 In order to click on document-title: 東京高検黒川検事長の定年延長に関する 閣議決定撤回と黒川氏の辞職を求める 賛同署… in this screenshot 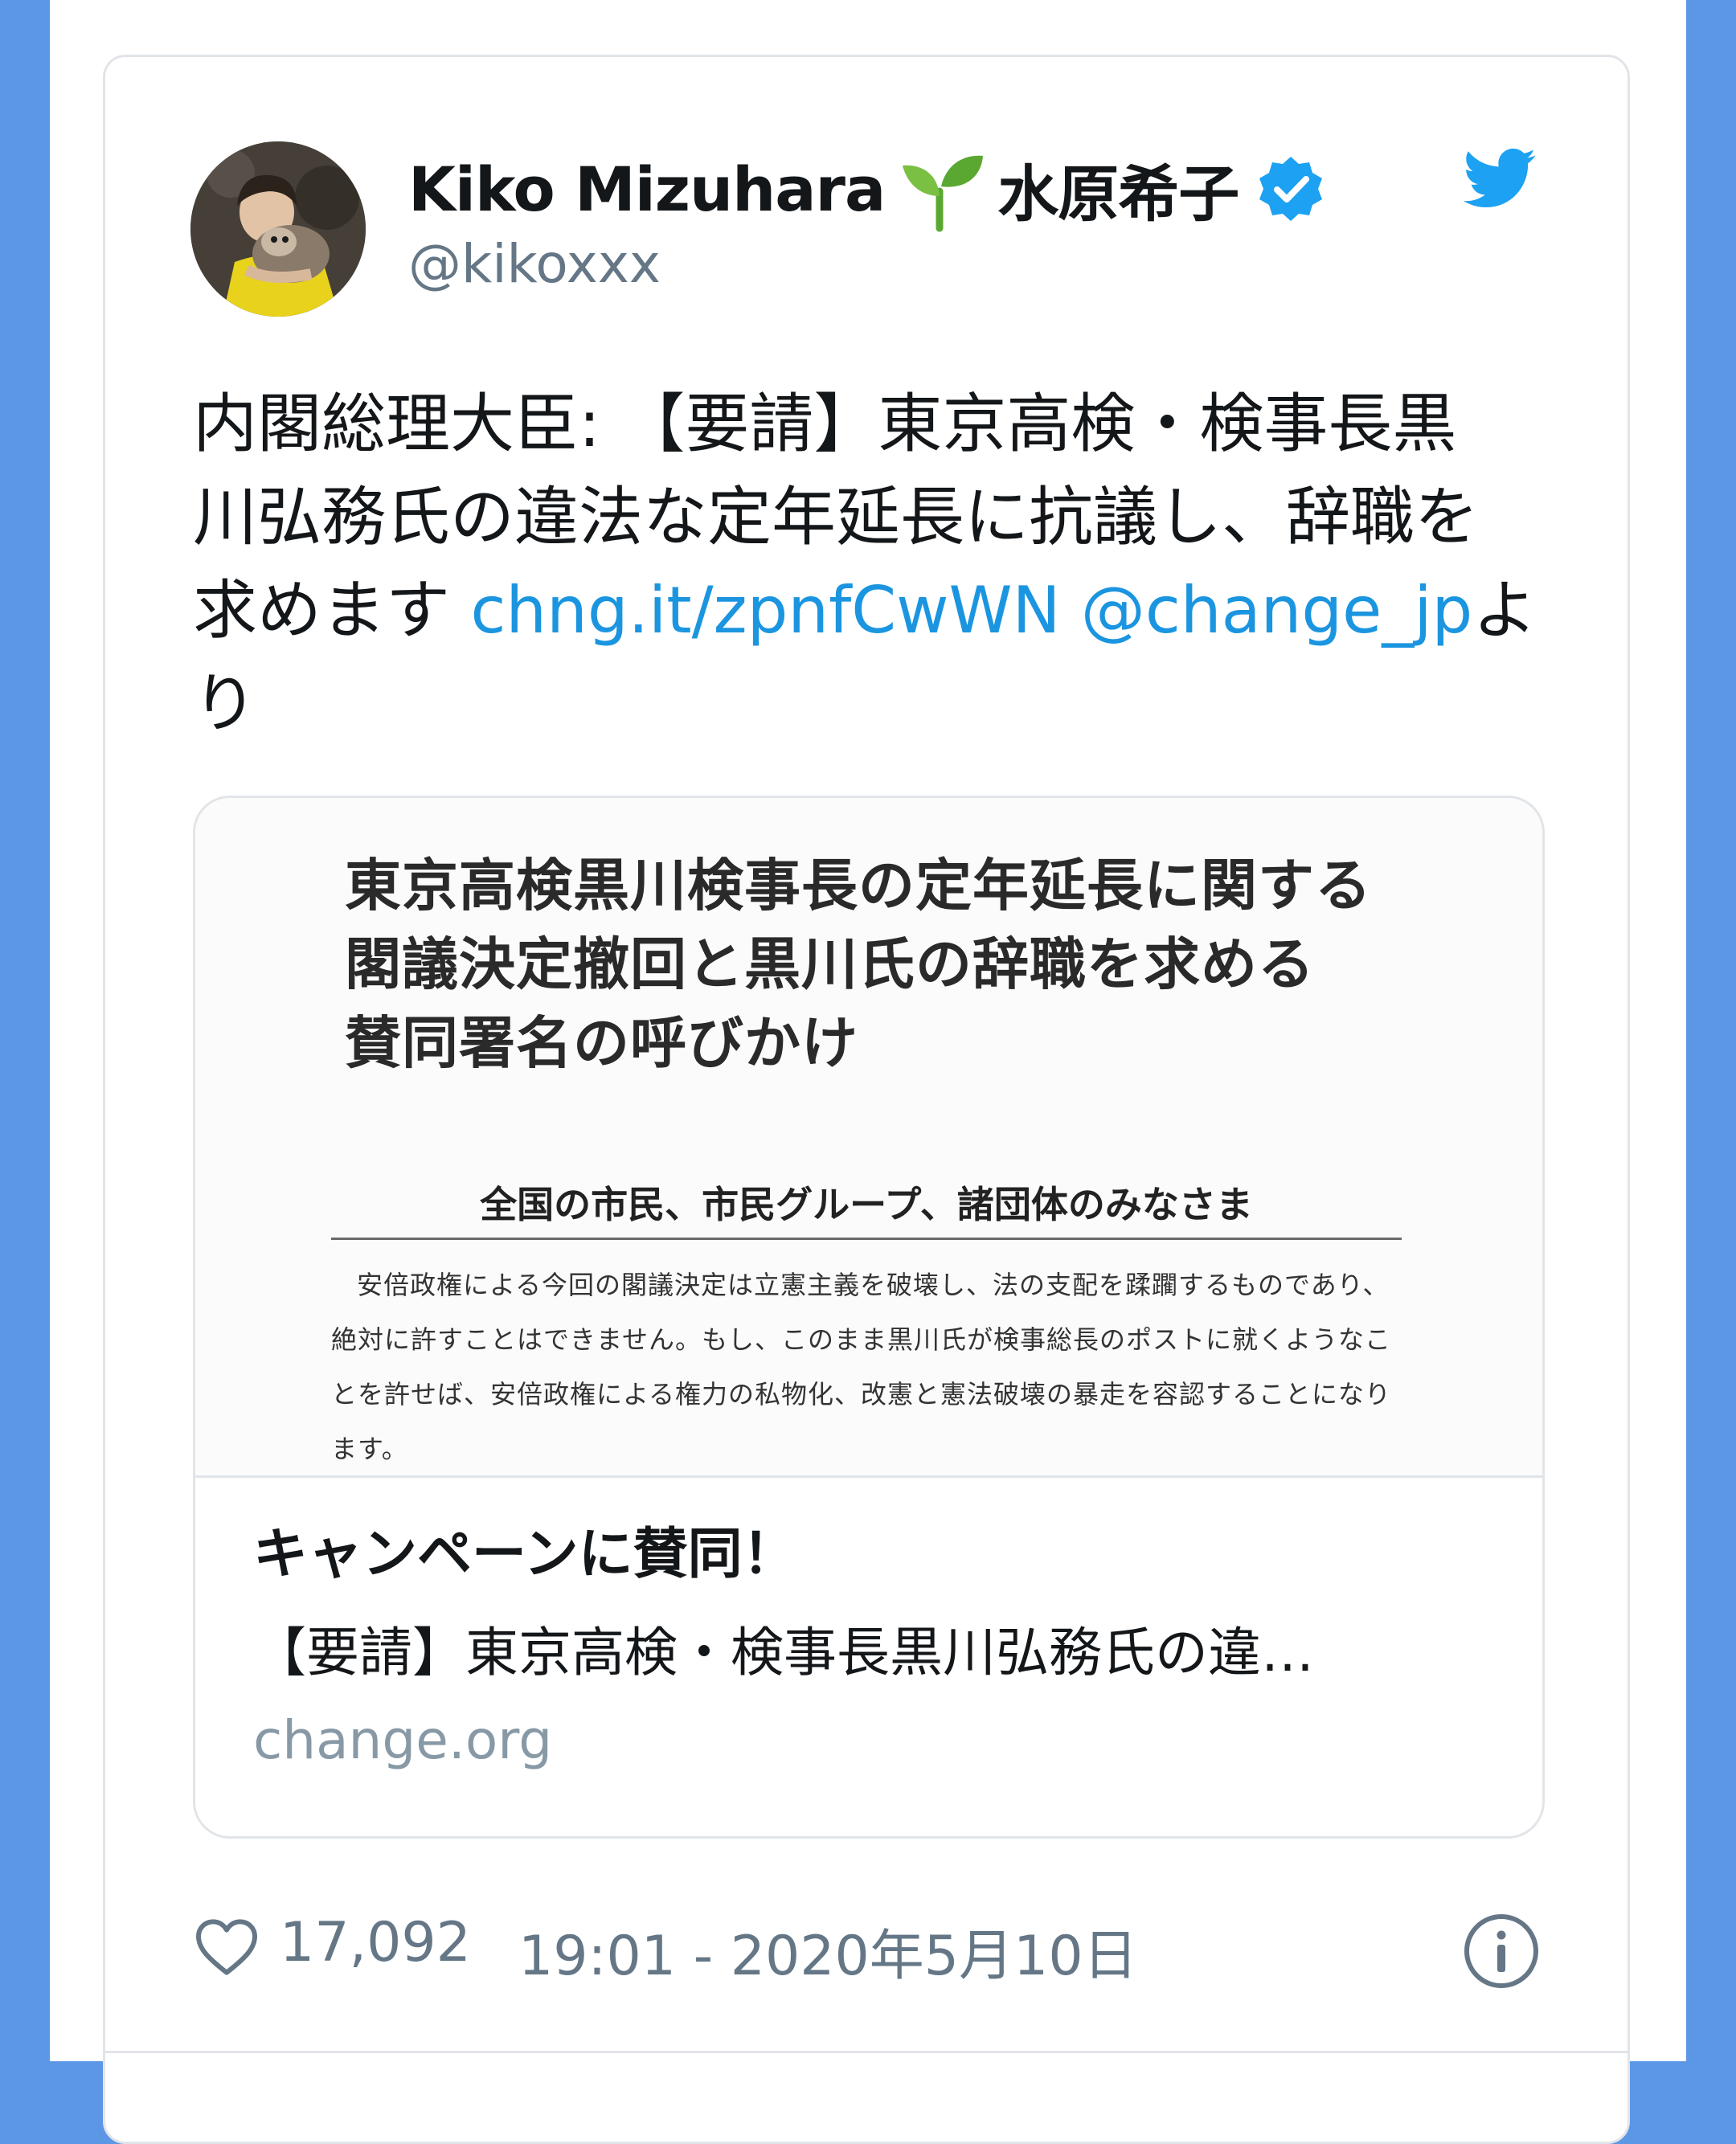, I will do `click(907, 964)`.